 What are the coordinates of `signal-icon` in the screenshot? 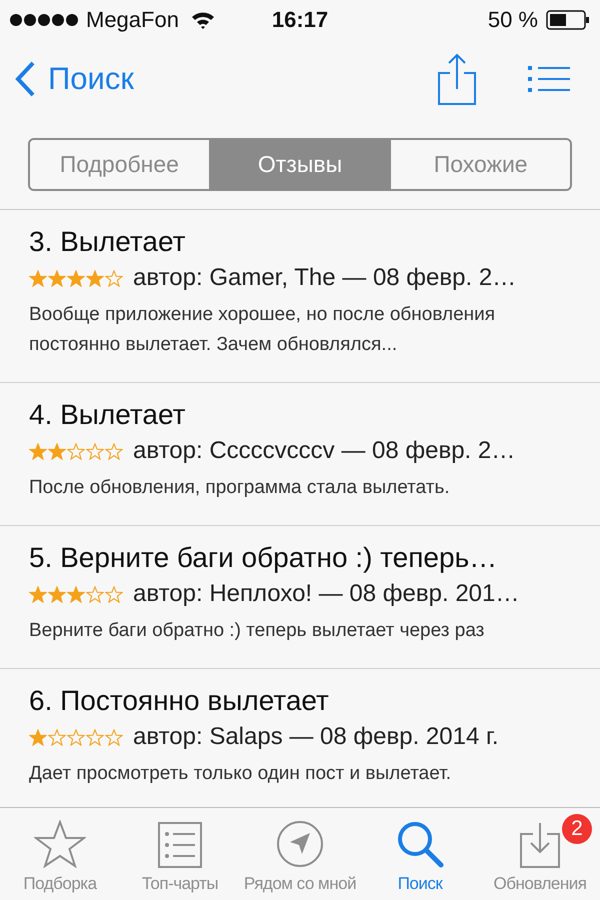 It's located at (44, 20).